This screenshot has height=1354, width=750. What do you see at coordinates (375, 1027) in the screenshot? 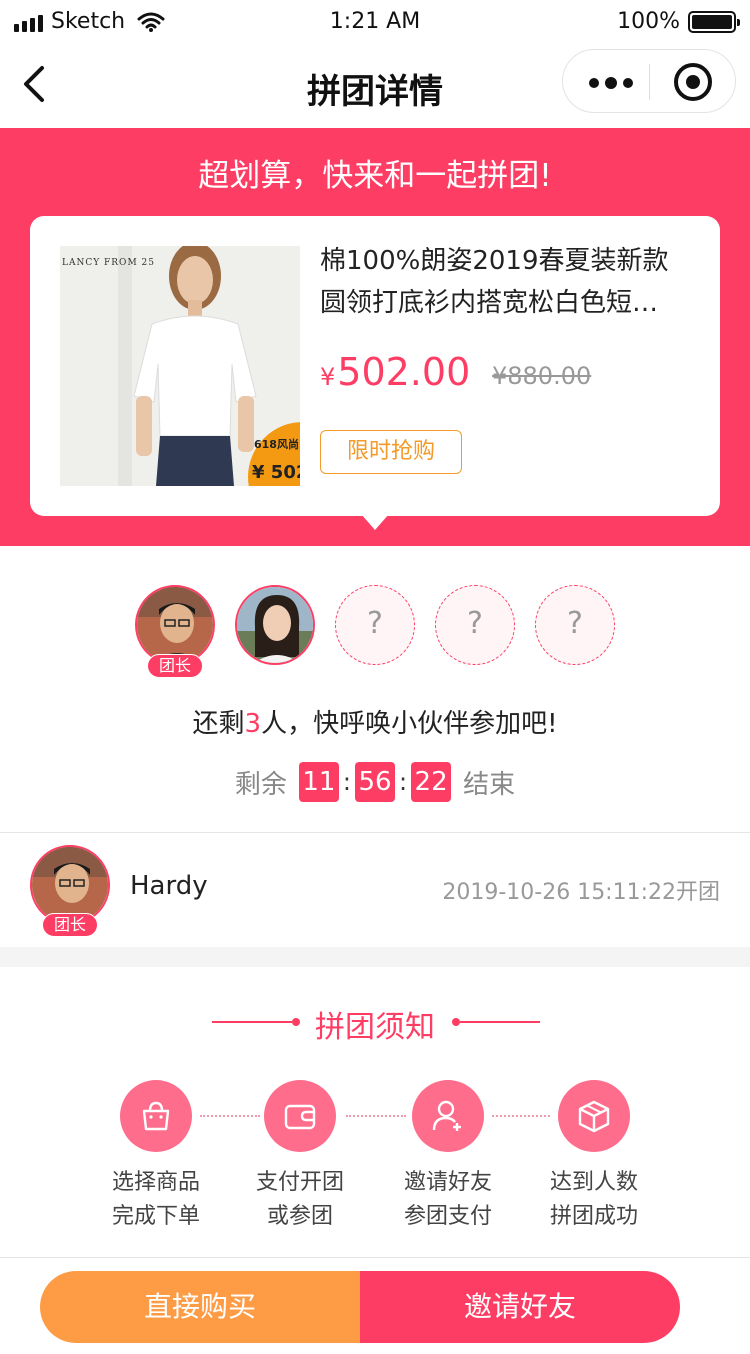
I see `rules-title: 拼团须知` at bounding box center [375, 1027].